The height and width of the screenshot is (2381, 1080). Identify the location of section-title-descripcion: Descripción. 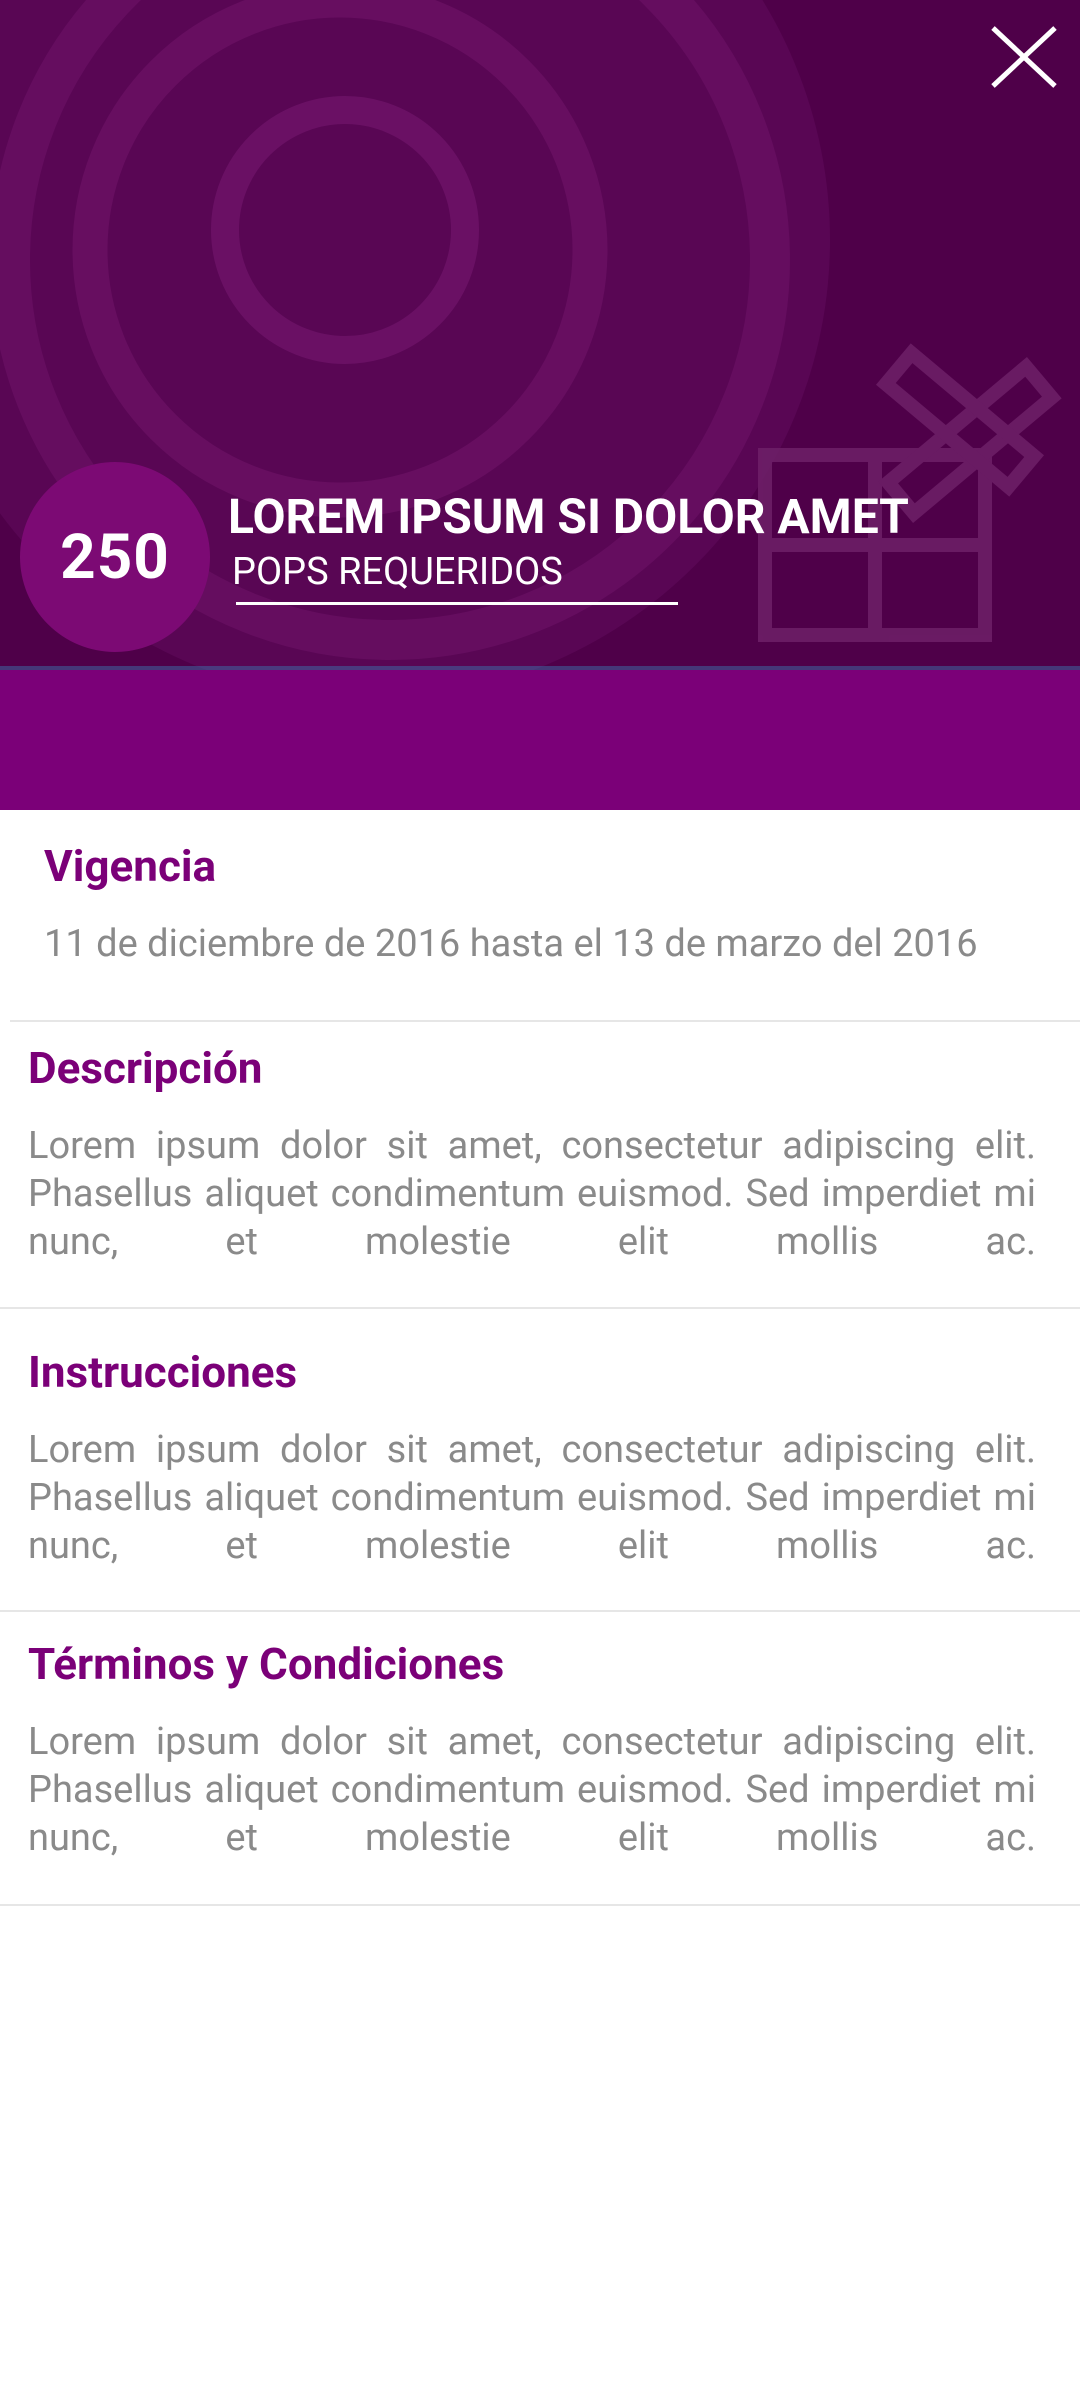
(145, 1068).